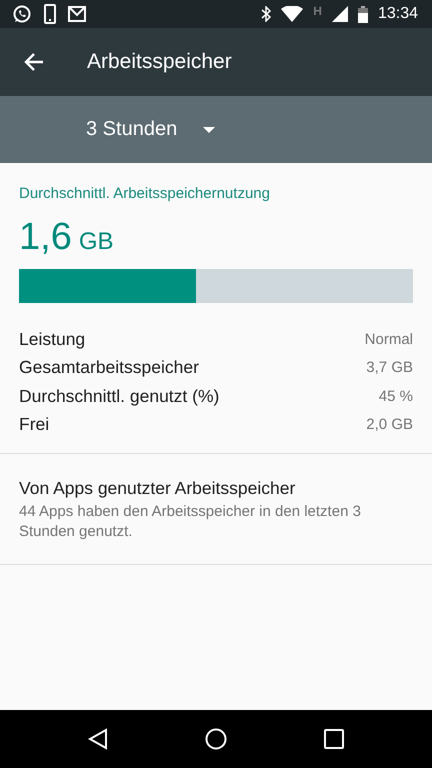 The image size is (432, 768). Describe the element at coordinates (45, 237) in the screenshot. I see `memory-amount: 1,6` at that location.